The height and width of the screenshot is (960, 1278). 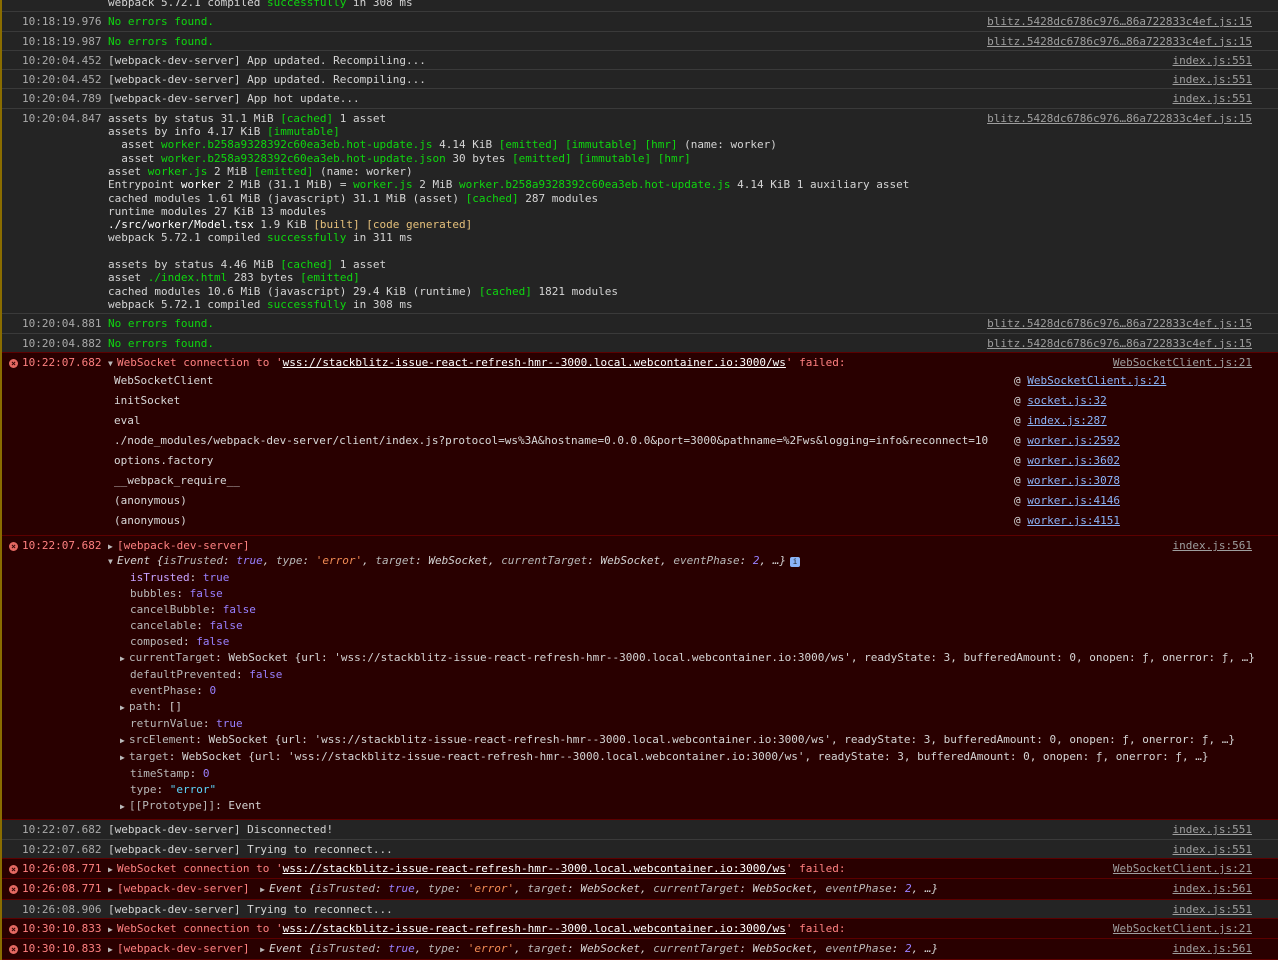 What do you see at coordinates (692, 501) in the screenshot?
I see `stack-frame: (anonymous) @ worker.js:4146` at bounding box center [692, 501].